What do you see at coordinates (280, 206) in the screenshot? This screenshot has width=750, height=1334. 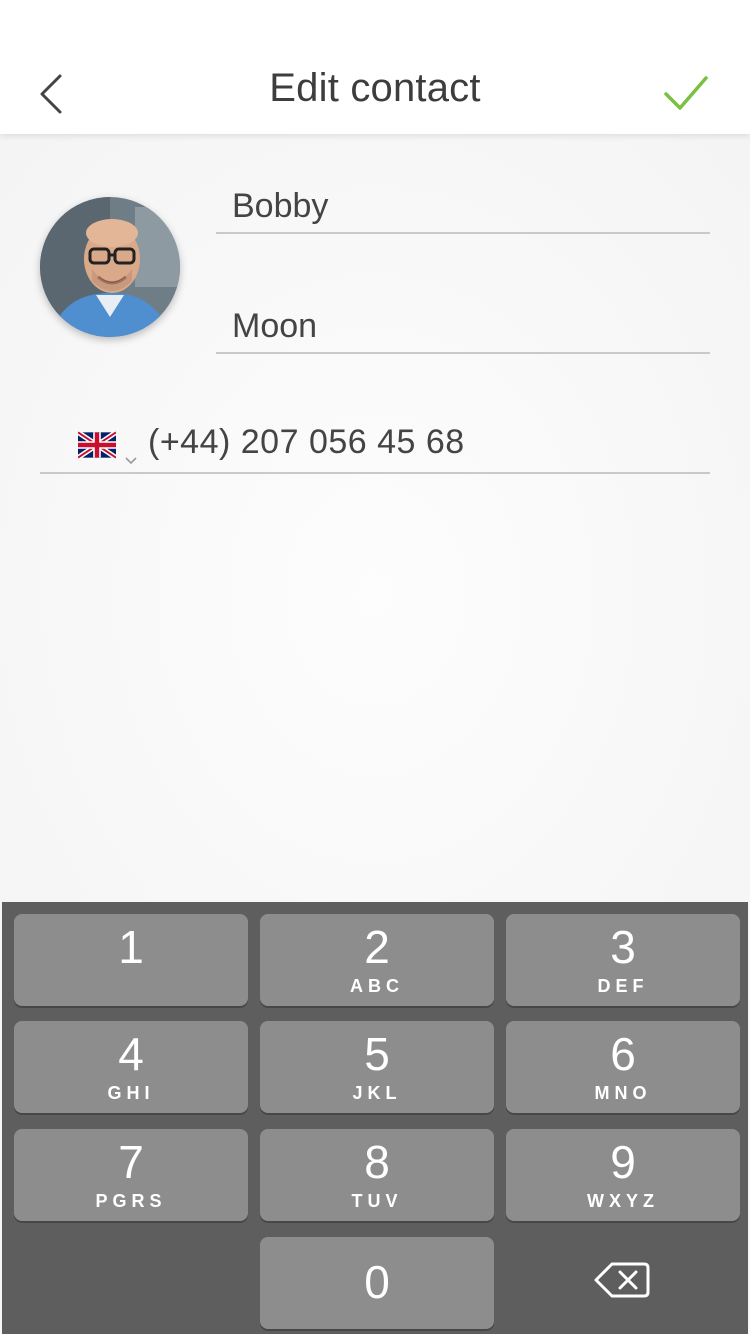 I see `first-name-value: Bobby` at bounding box center [280, 206].